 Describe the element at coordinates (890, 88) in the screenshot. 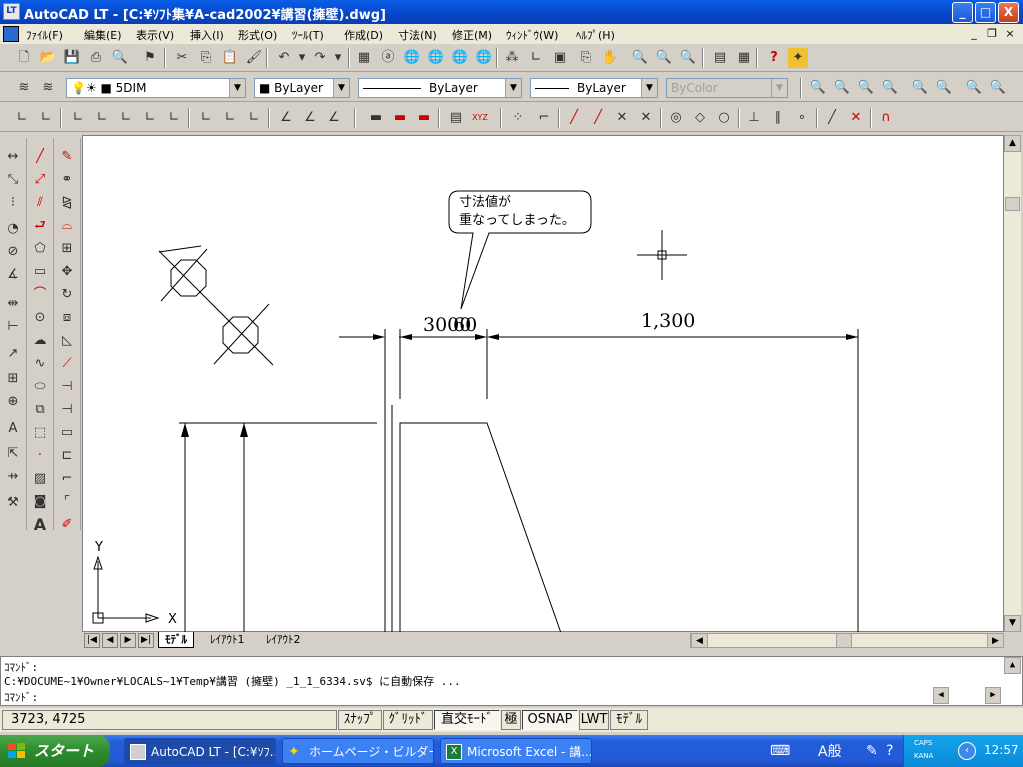

I see `zoom-center-icon: 🔍` at that location.